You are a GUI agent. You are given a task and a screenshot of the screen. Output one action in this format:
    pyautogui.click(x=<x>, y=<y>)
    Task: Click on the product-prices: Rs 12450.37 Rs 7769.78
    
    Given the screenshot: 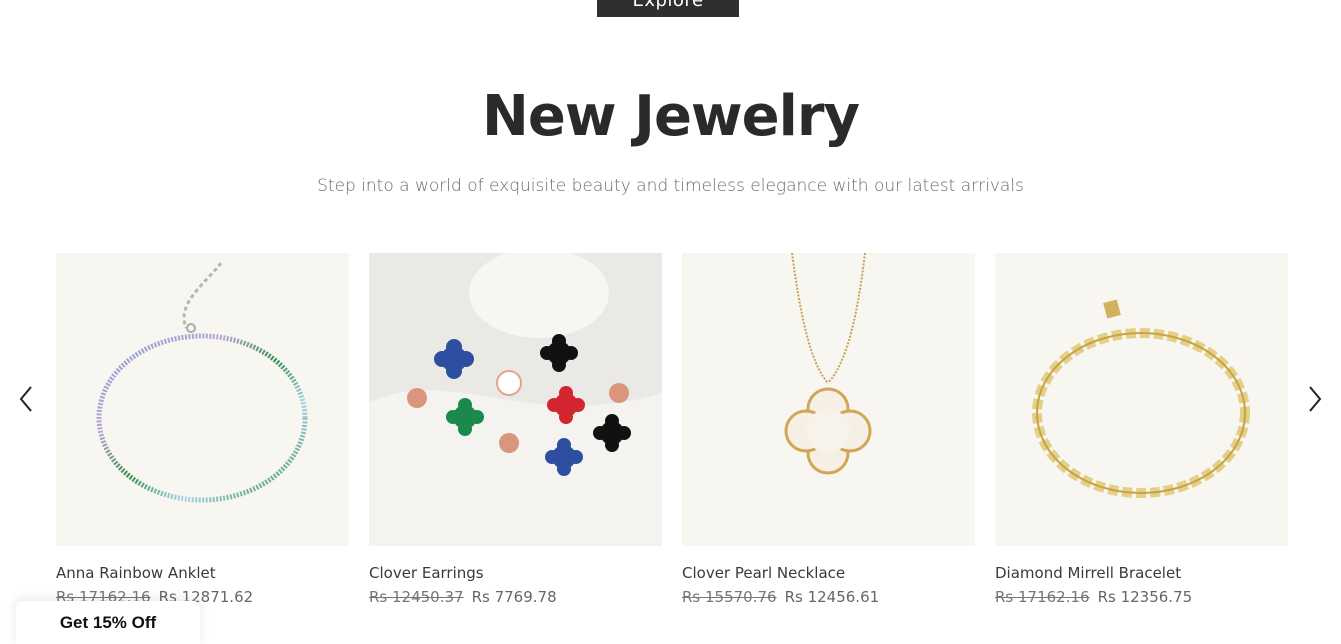 What is the action you would take?
    pyautogui.click(x=515, y=597)
    